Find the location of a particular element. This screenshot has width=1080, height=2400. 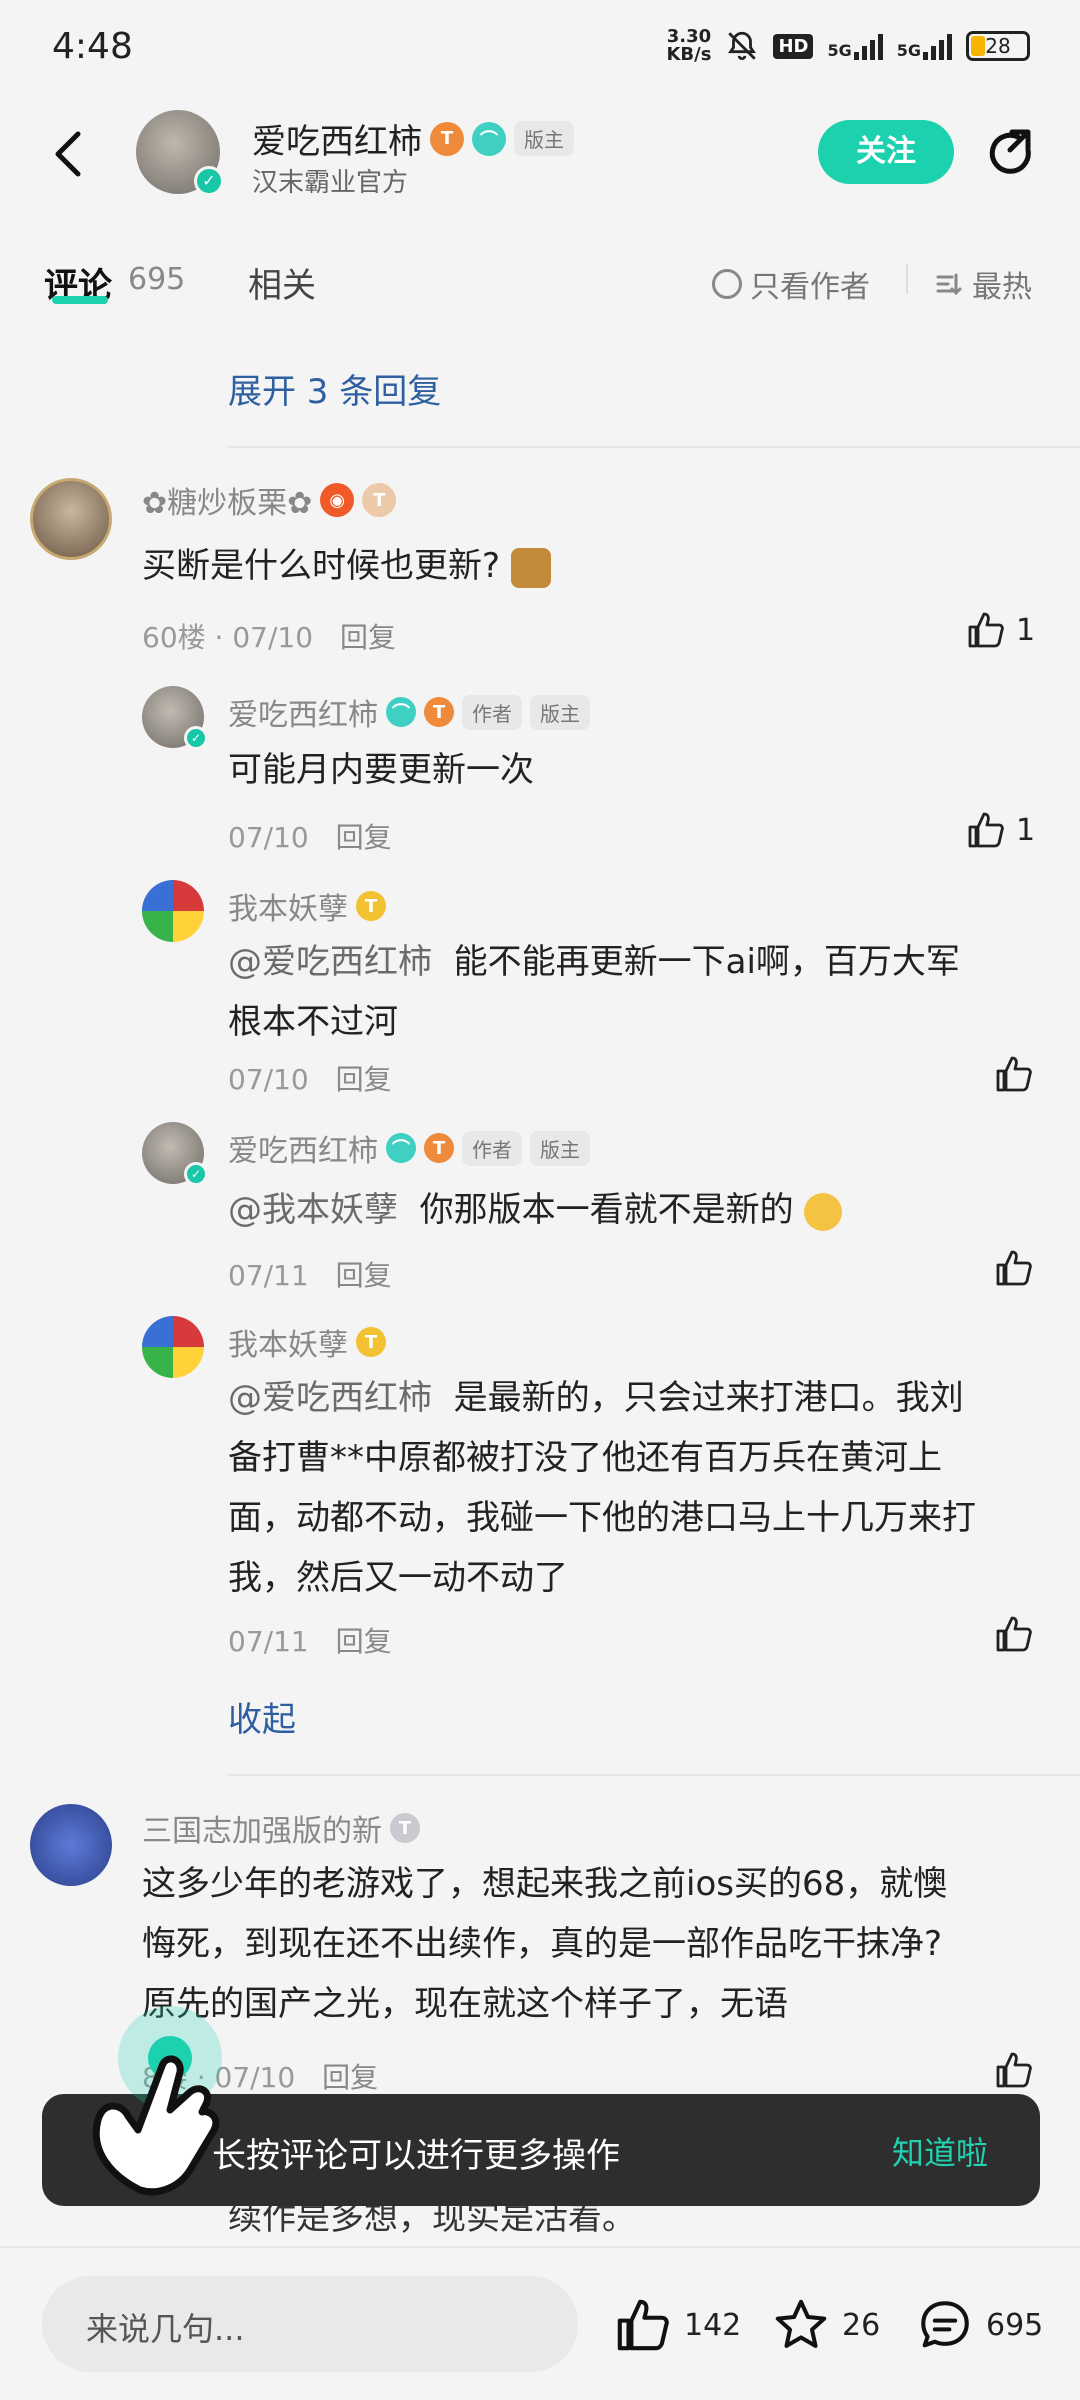

signal-1: 5G is located at coordinates (855, 46).